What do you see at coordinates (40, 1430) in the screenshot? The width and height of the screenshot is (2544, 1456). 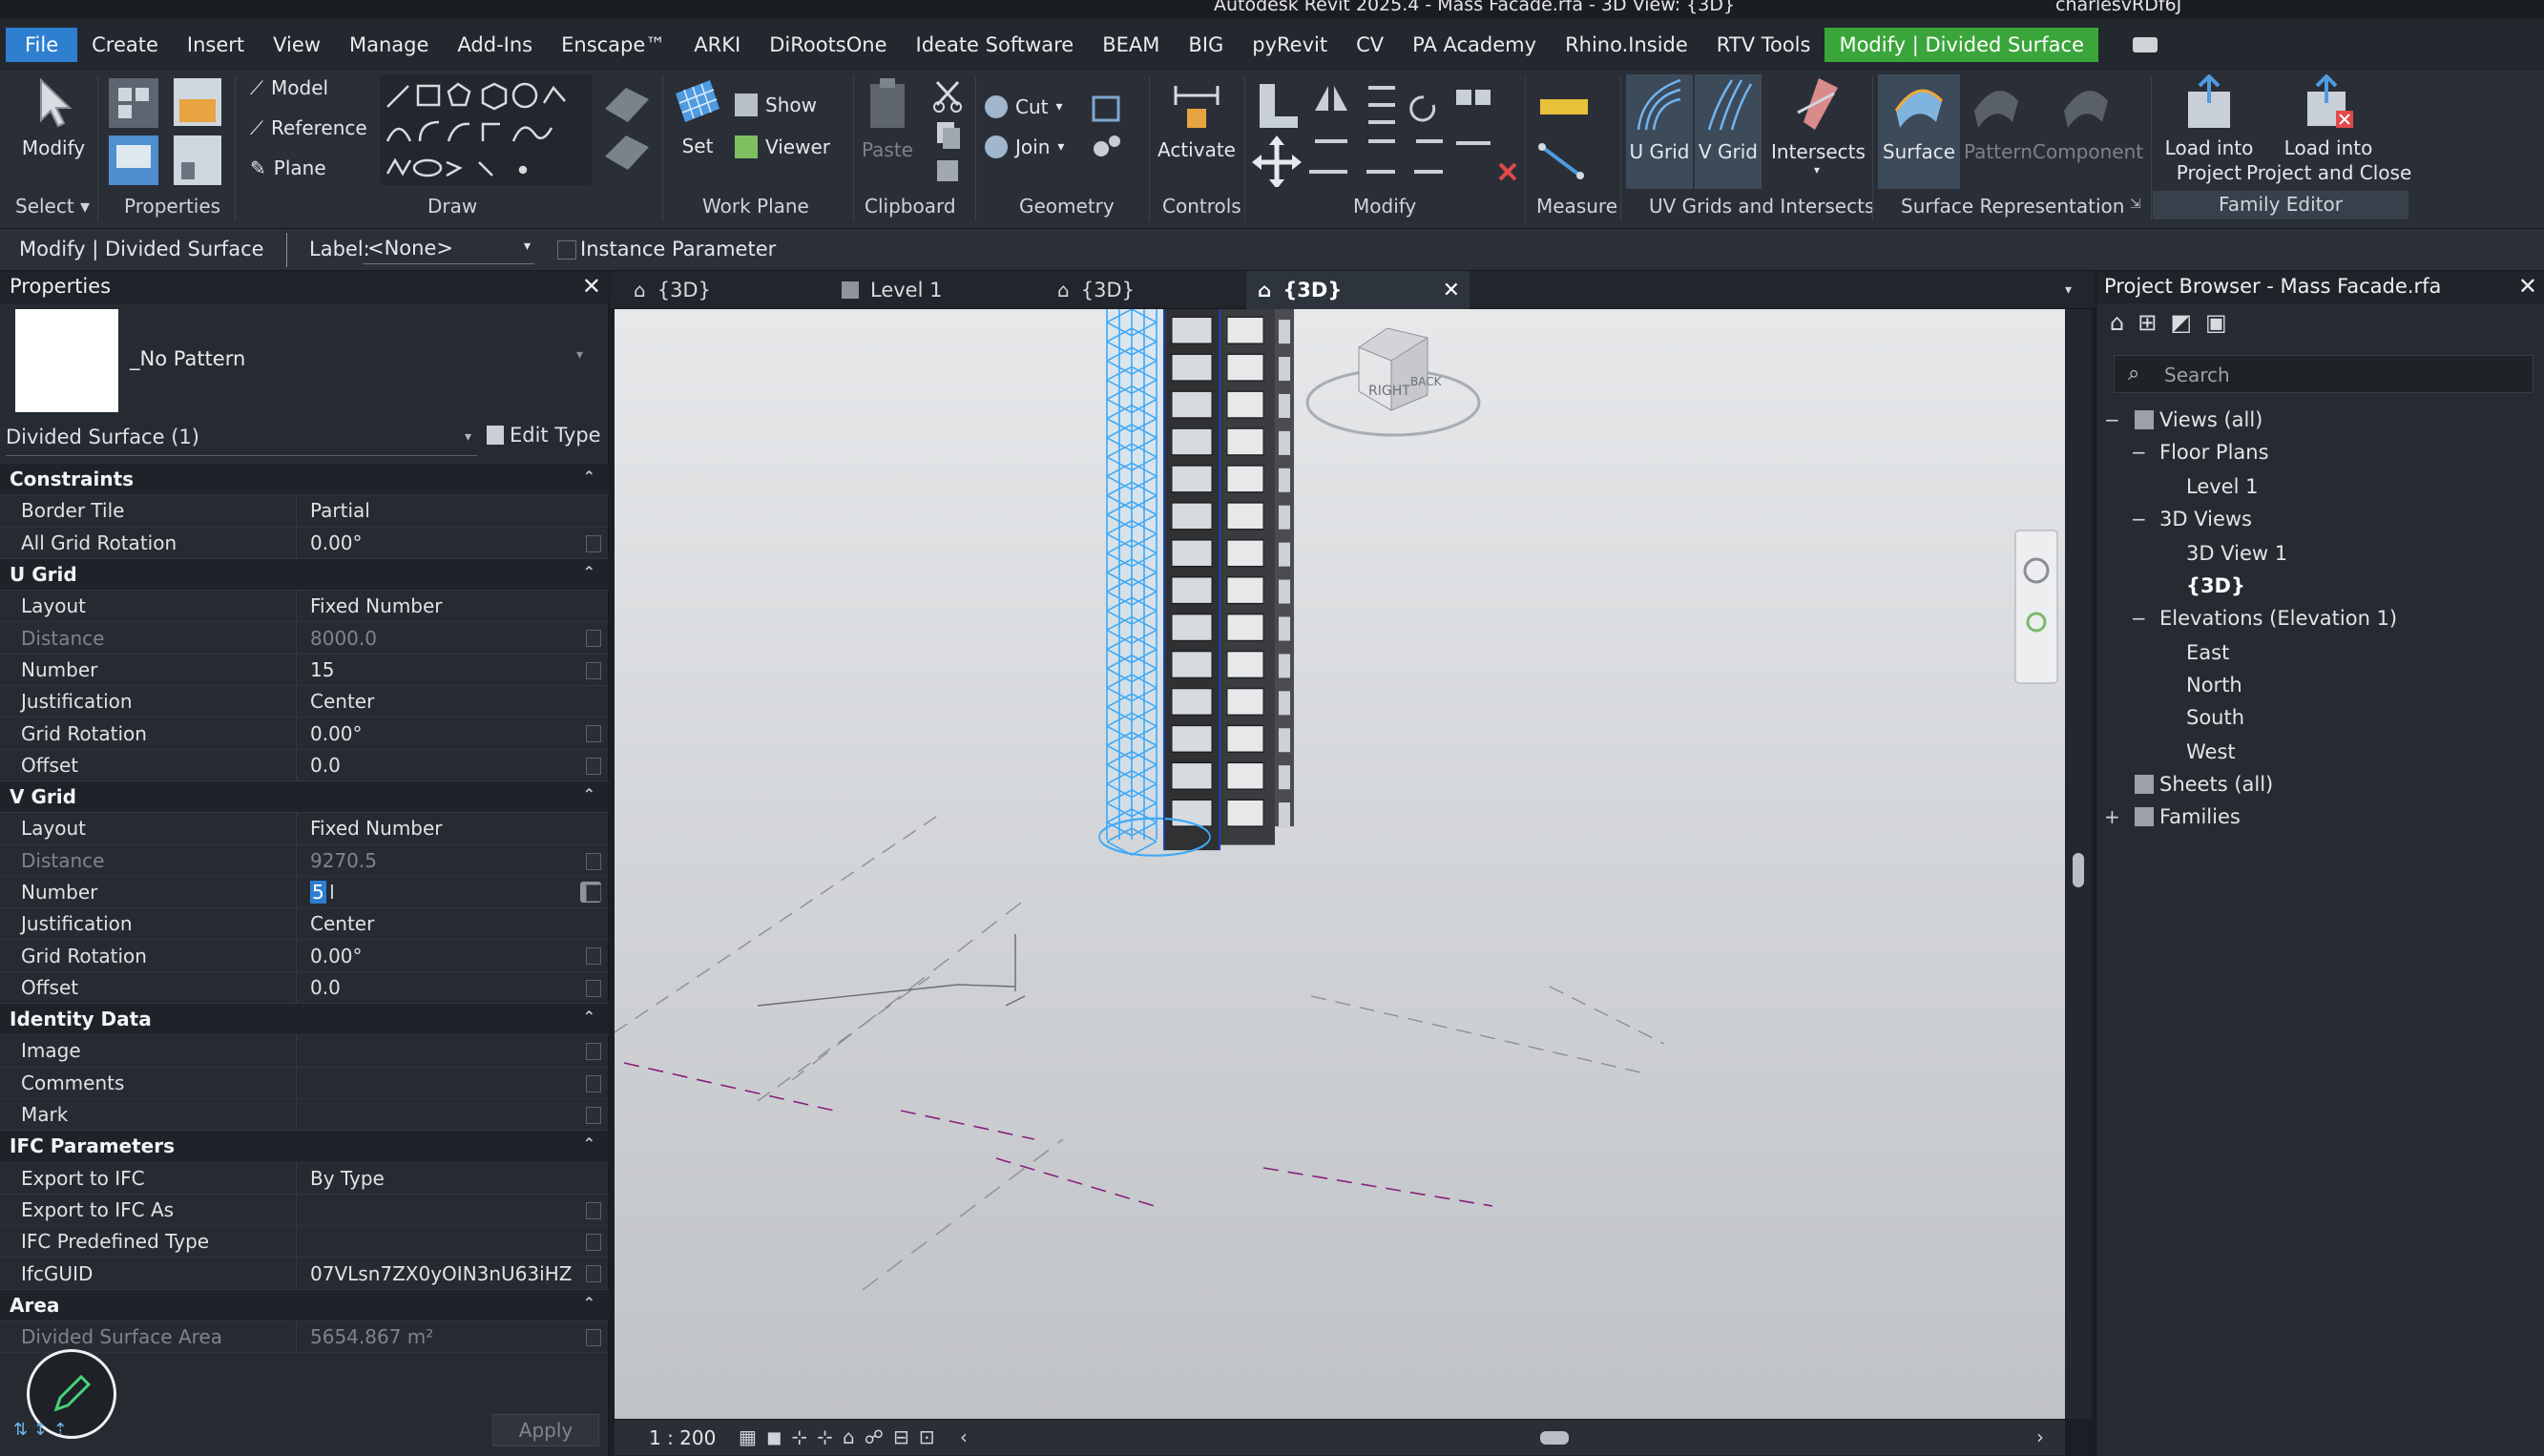 I see `properties-help-icons: ⇅ ↕ ⇡` at bounding box center [40, 1430].